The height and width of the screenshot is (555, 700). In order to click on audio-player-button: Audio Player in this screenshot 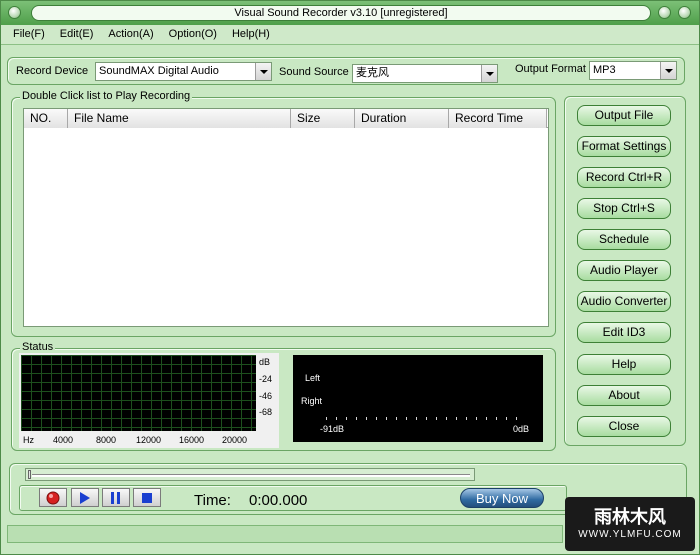, I will do `click(624, 270)`.